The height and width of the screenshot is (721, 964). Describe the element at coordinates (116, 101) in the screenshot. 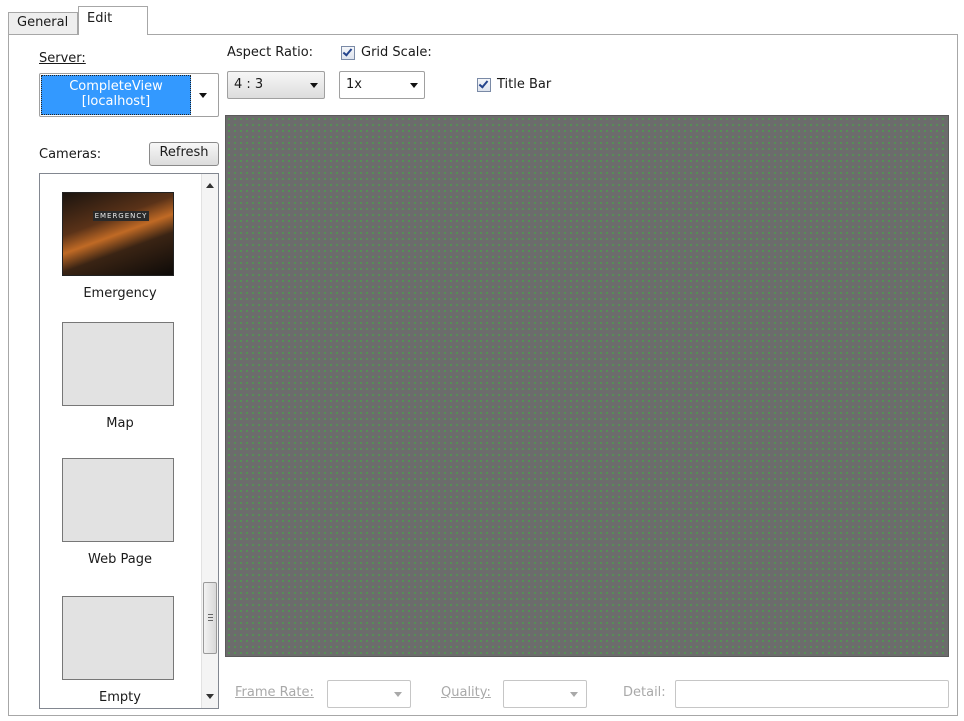

I see `server-host: [localhost]` at that location.